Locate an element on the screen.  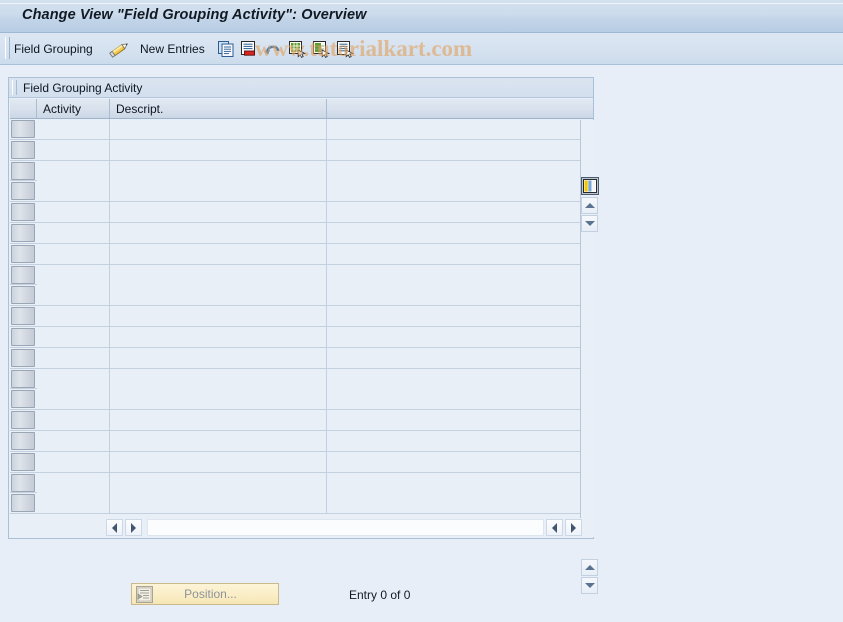
column-header-descript: Descript. is located at coordinates (218, 108).